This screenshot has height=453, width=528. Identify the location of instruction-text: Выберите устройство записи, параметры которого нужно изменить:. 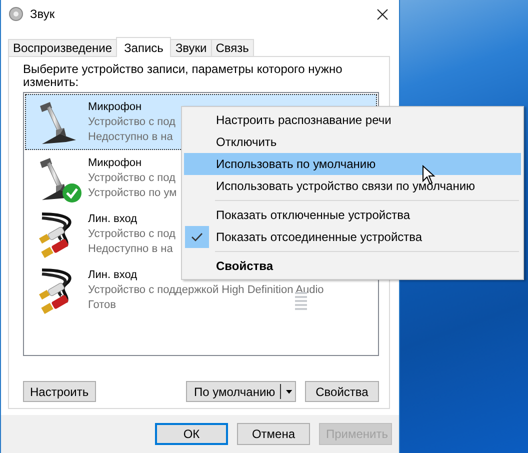
(183, 76).